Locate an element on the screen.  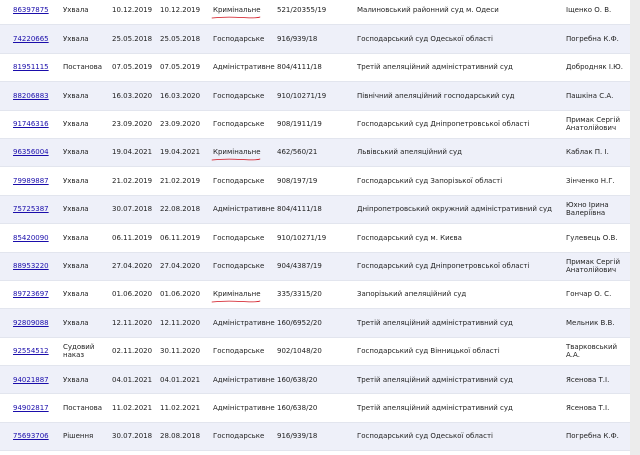
case-number: 908/1911/19 is located at coordinates (299, 124).